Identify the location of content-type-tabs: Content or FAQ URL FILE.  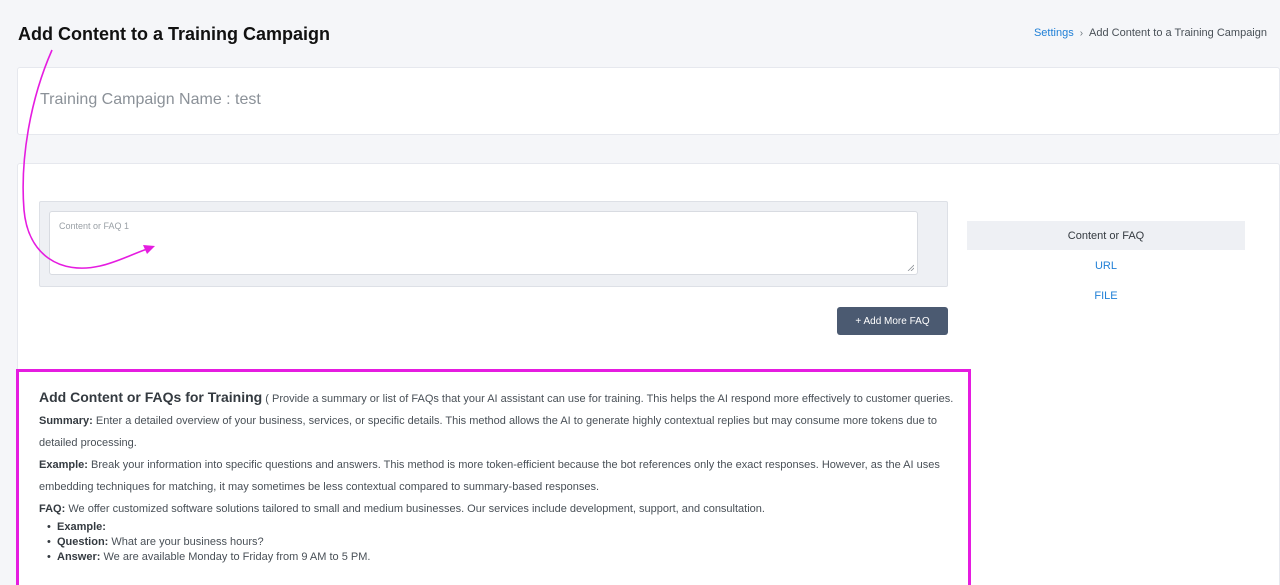
(1106, 266).